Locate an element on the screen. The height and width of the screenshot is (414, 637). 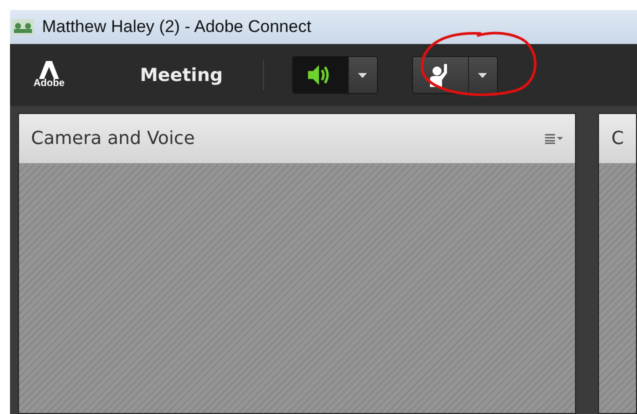
logo-text: Adobe is located at coordinates (49, 84).